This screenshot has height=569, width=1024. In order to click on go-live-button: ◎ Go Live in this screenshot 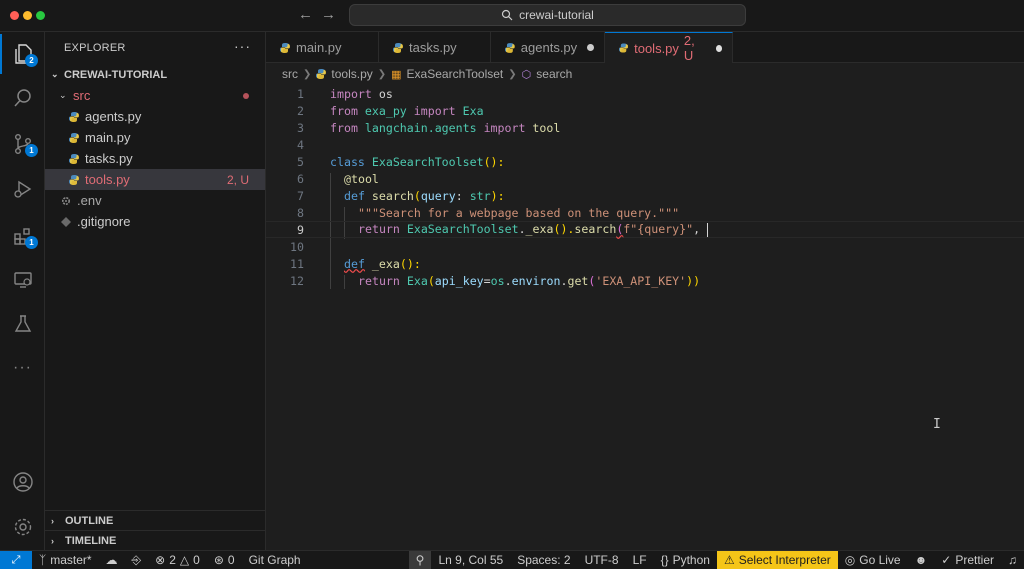, I will do `click(873, 560)`.